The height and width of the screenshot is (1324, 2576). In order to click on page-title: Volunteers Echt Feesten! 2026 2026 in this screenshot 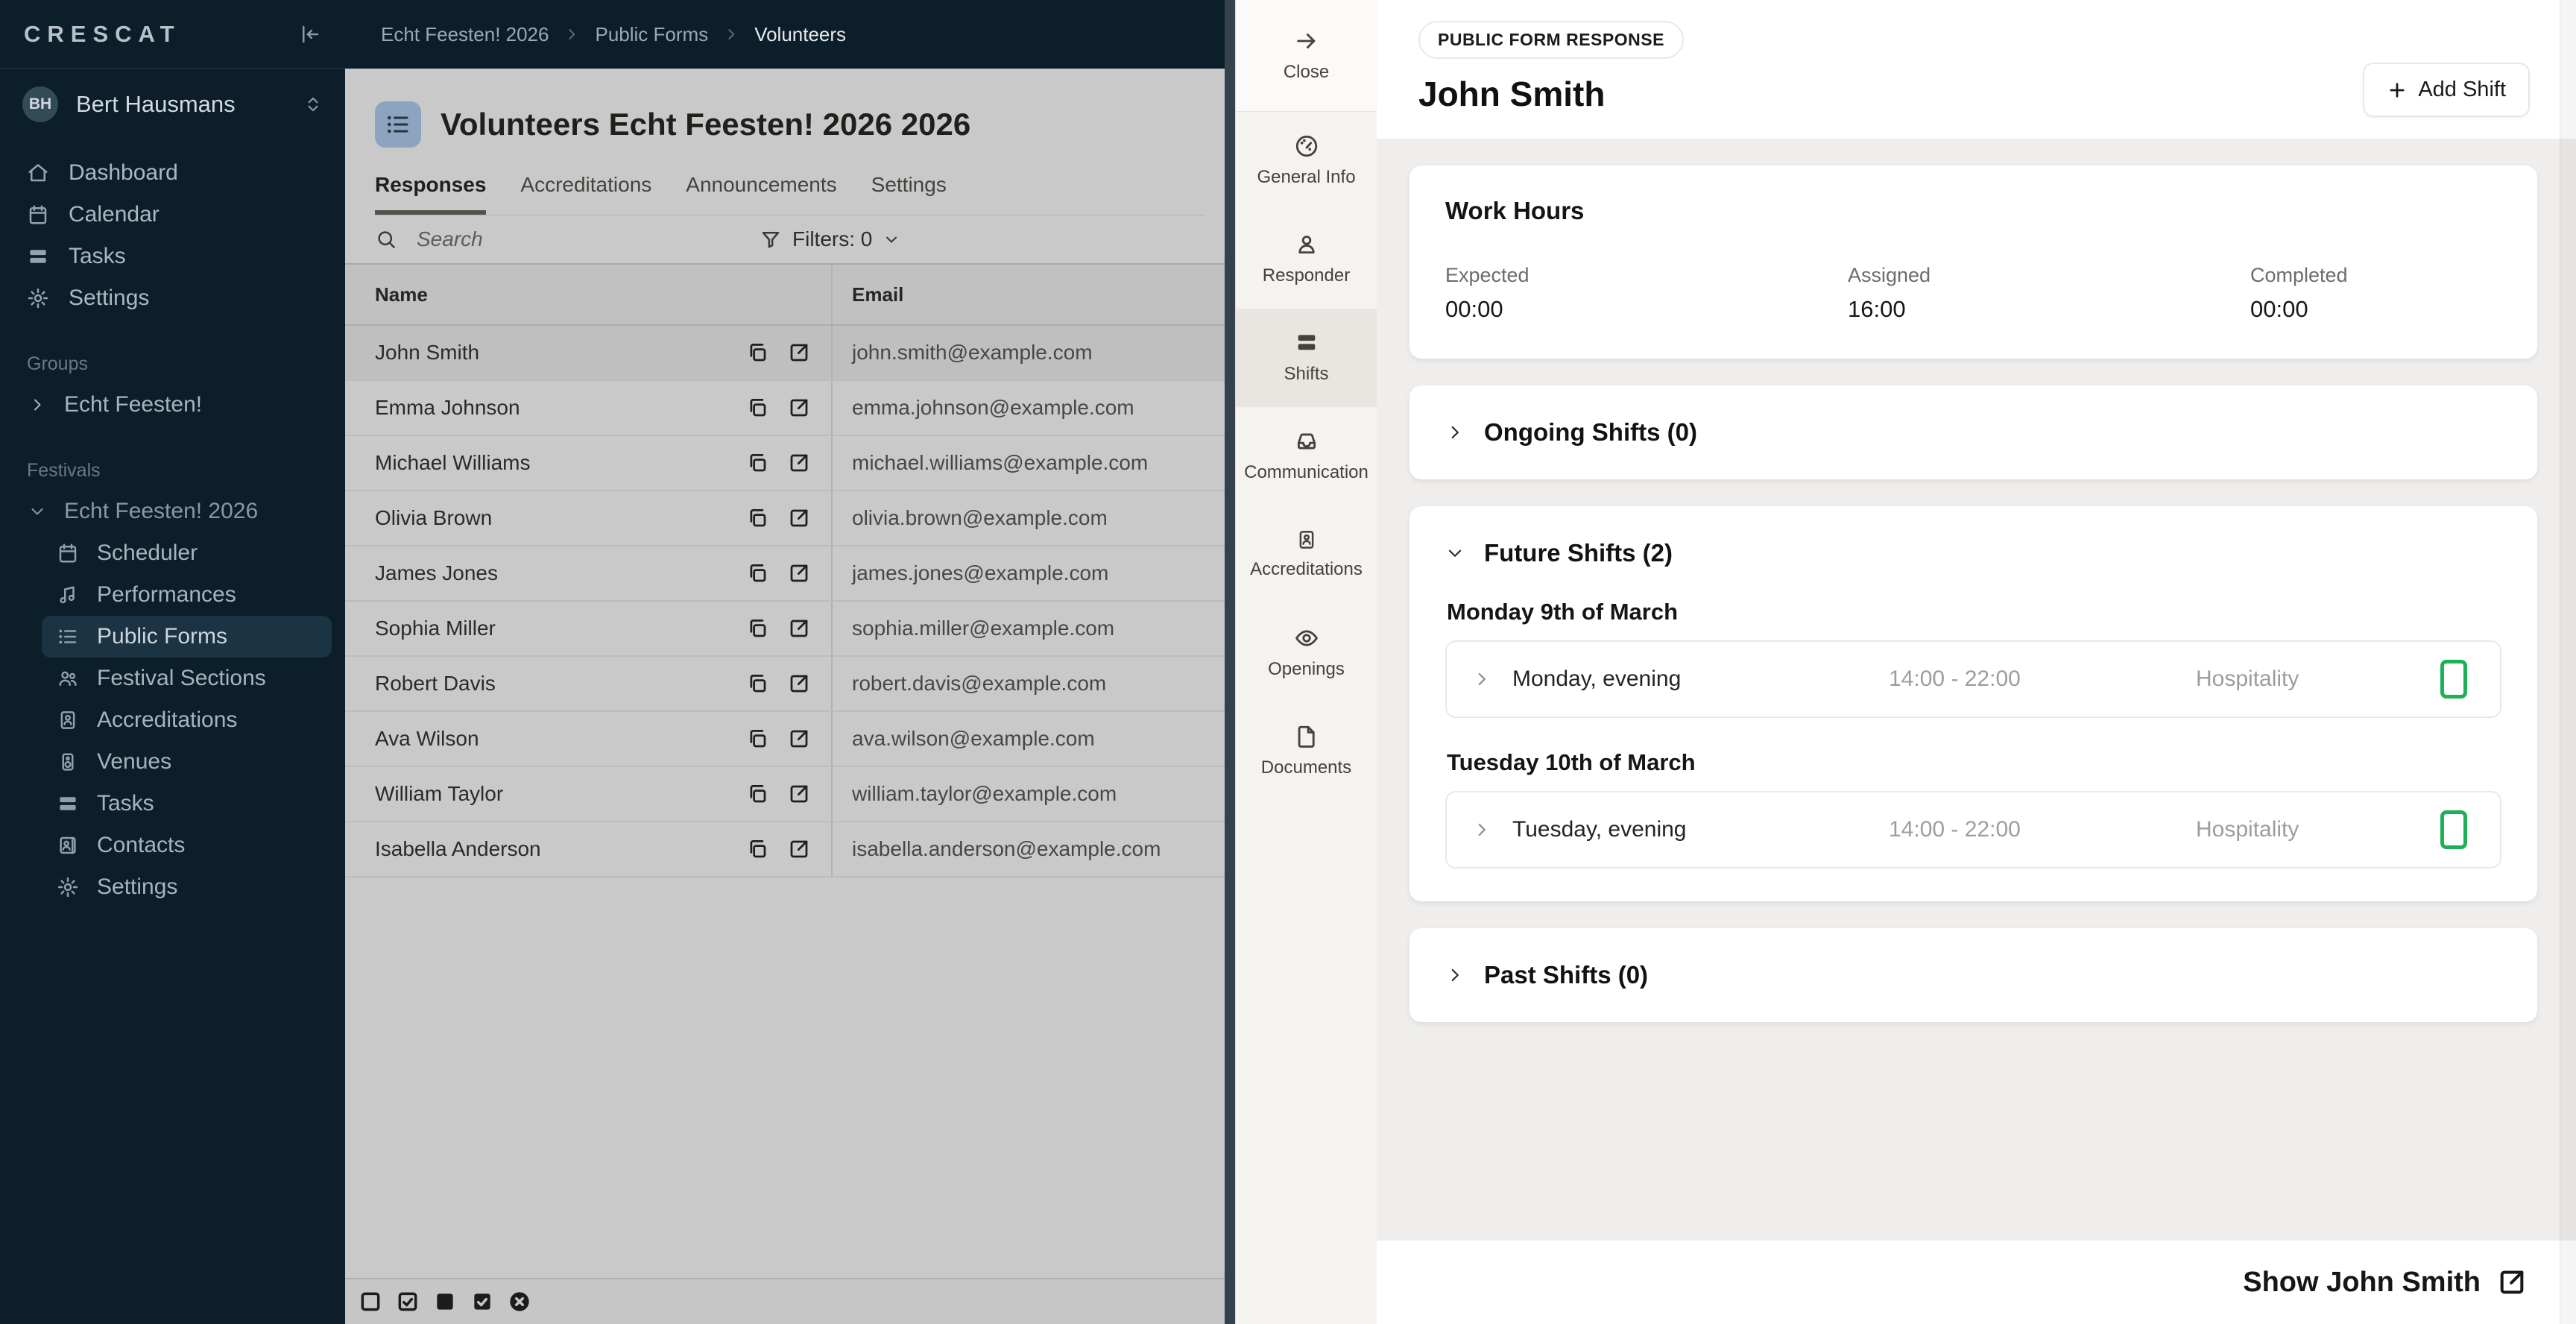, I will do `click(706, 125)`.